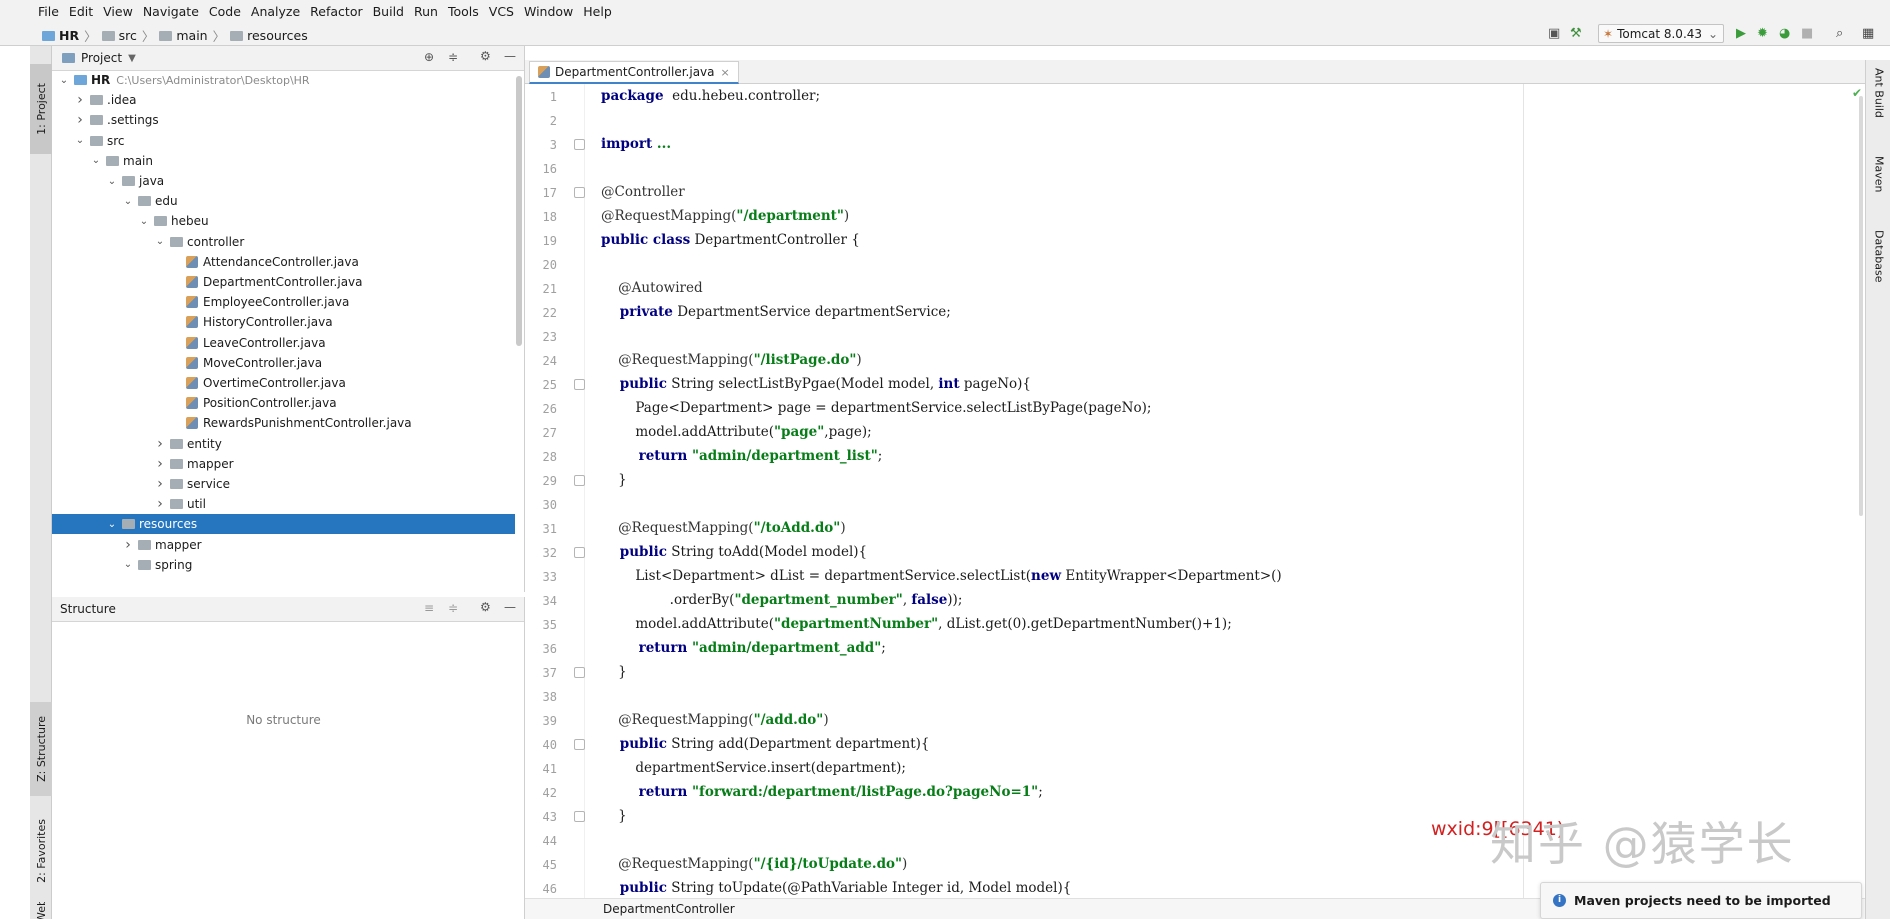  What do you see at coordinates (275, 11) in the screenshot?
I see `menu-analyze: Analyze` at bounding box center [275, 11].